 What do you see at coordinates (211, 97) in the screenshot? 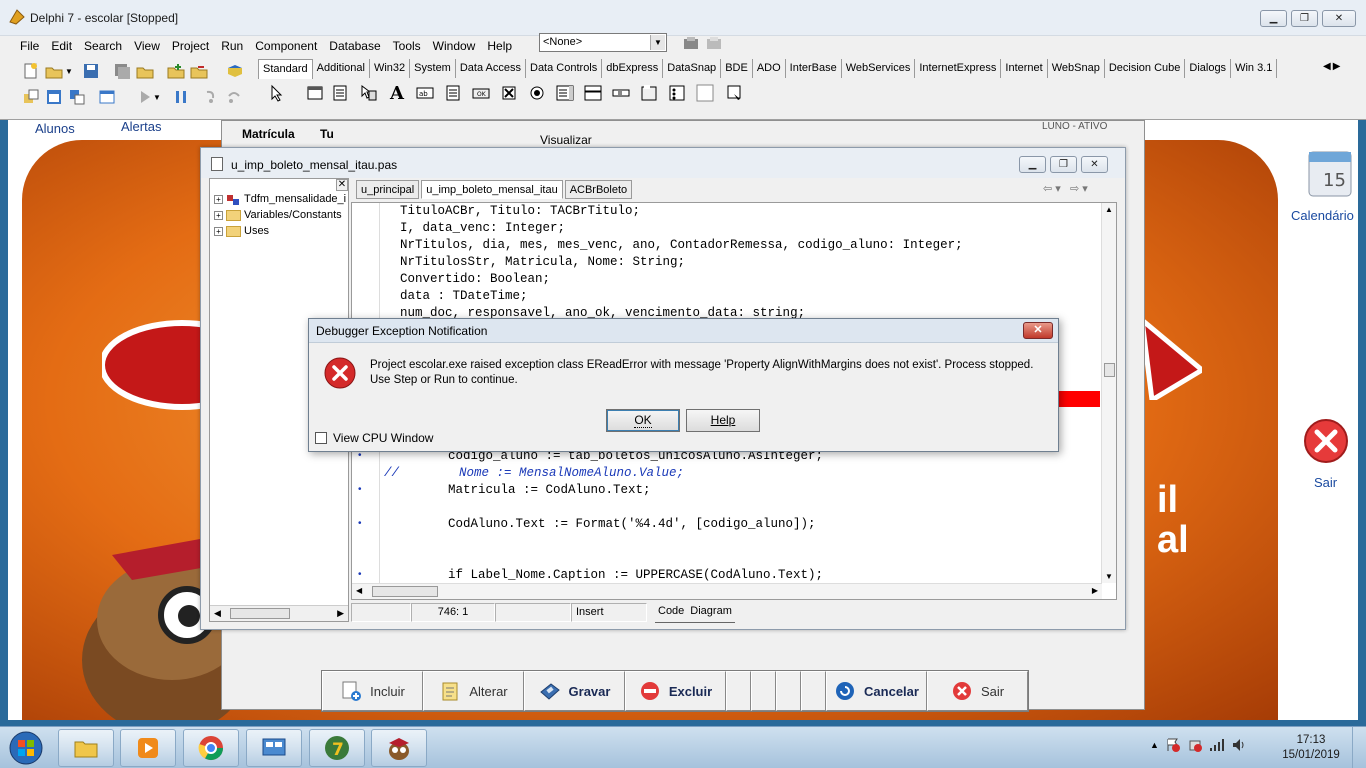
I see `trace-into-icon` at bounding box center [211, 97].